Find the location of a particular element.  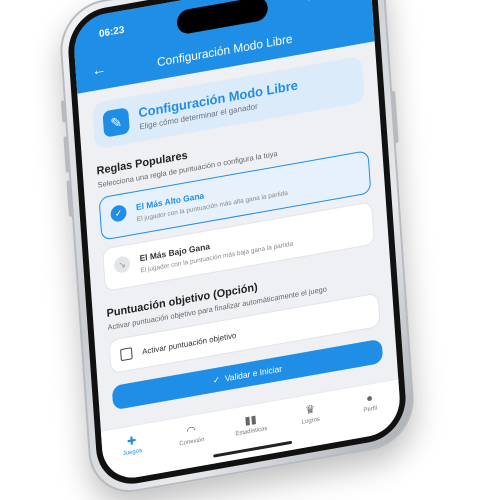

nav-item-profile: ● Perfil is located at coordinates (370, 402).